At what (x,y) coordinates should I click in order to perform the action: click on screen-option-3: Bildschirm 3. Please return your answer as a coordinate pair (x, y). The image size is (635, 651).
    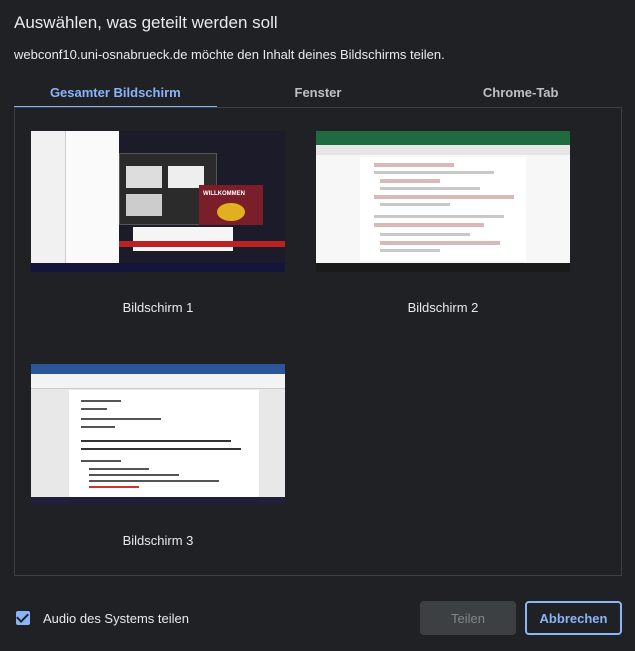
    Looking at the image, I should click on (158, 456).